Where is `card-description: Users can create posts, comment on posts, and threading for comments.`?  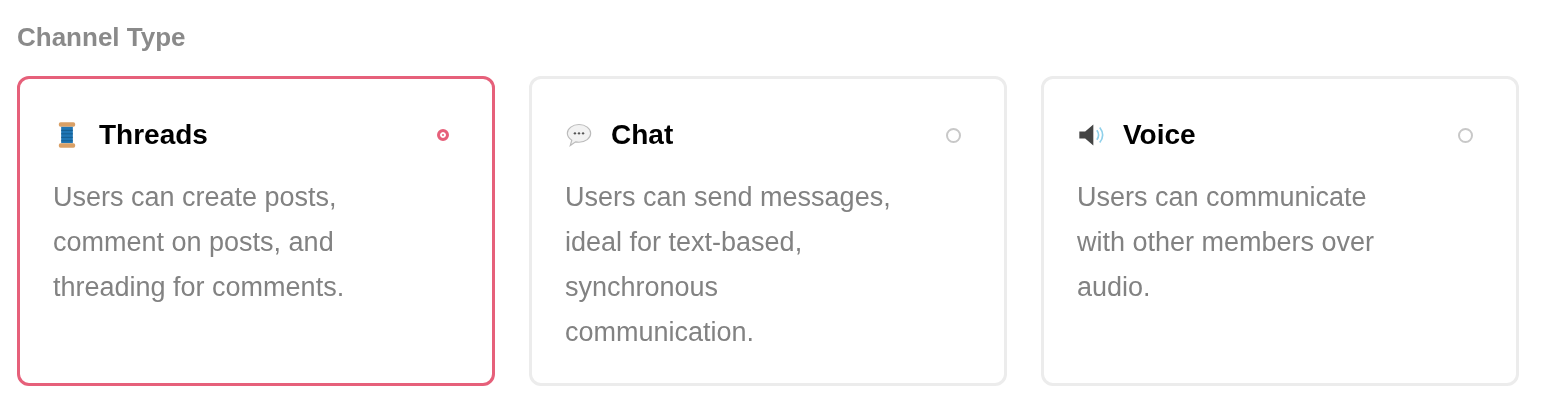
card-description: Users can create posts, comment on posts, and threading for comments. is located at coordinates (199, 242).